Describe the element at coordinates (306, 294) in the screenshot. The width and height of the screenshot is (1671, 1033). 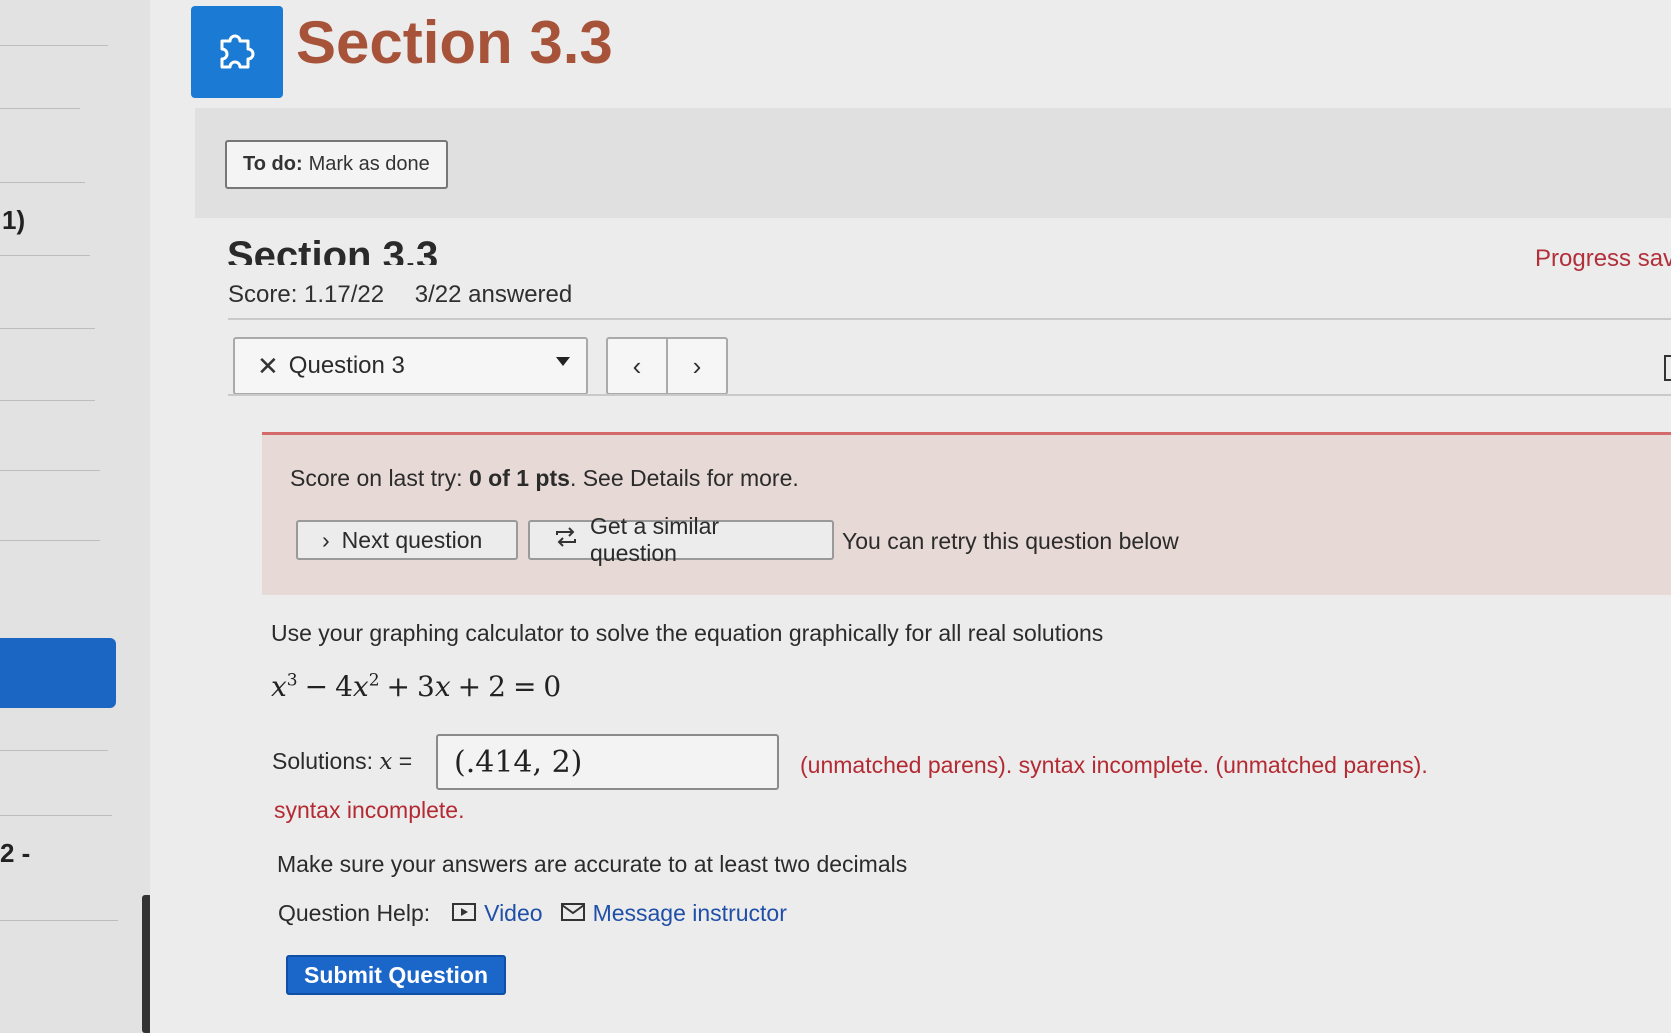
I see `score-text: Score: 1.17/22` at that location.